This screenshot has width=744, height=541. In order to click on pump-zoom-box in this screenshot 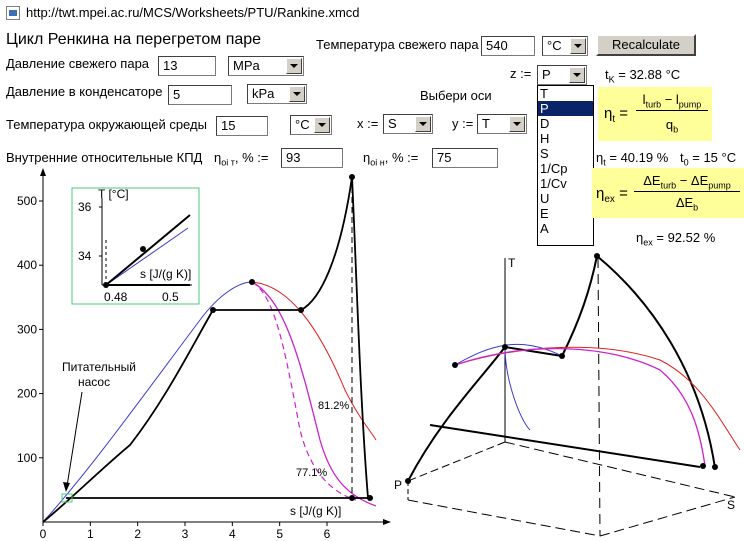, I will do `click(67, 498)`.